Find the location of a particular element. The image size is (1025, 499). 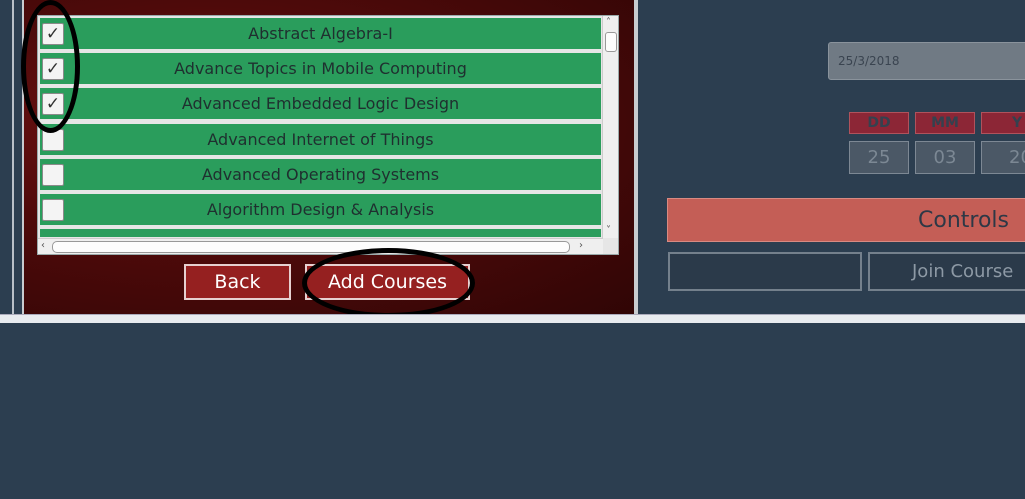

list-item: ✓ Advance Topics in Mobile Computing is located at coordinates (320, 68).